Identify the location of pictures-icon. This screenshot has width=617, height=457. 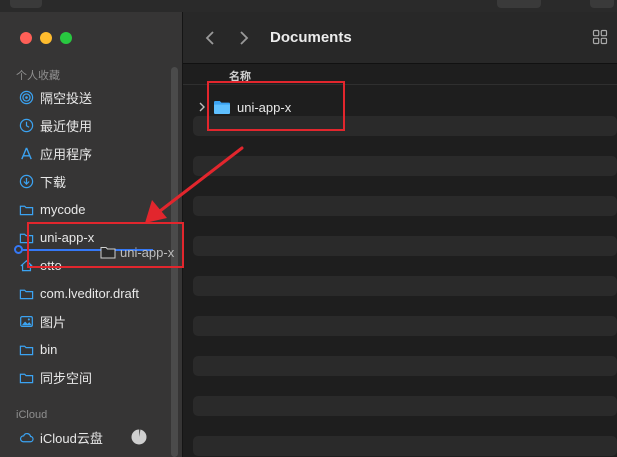
(26, 321).